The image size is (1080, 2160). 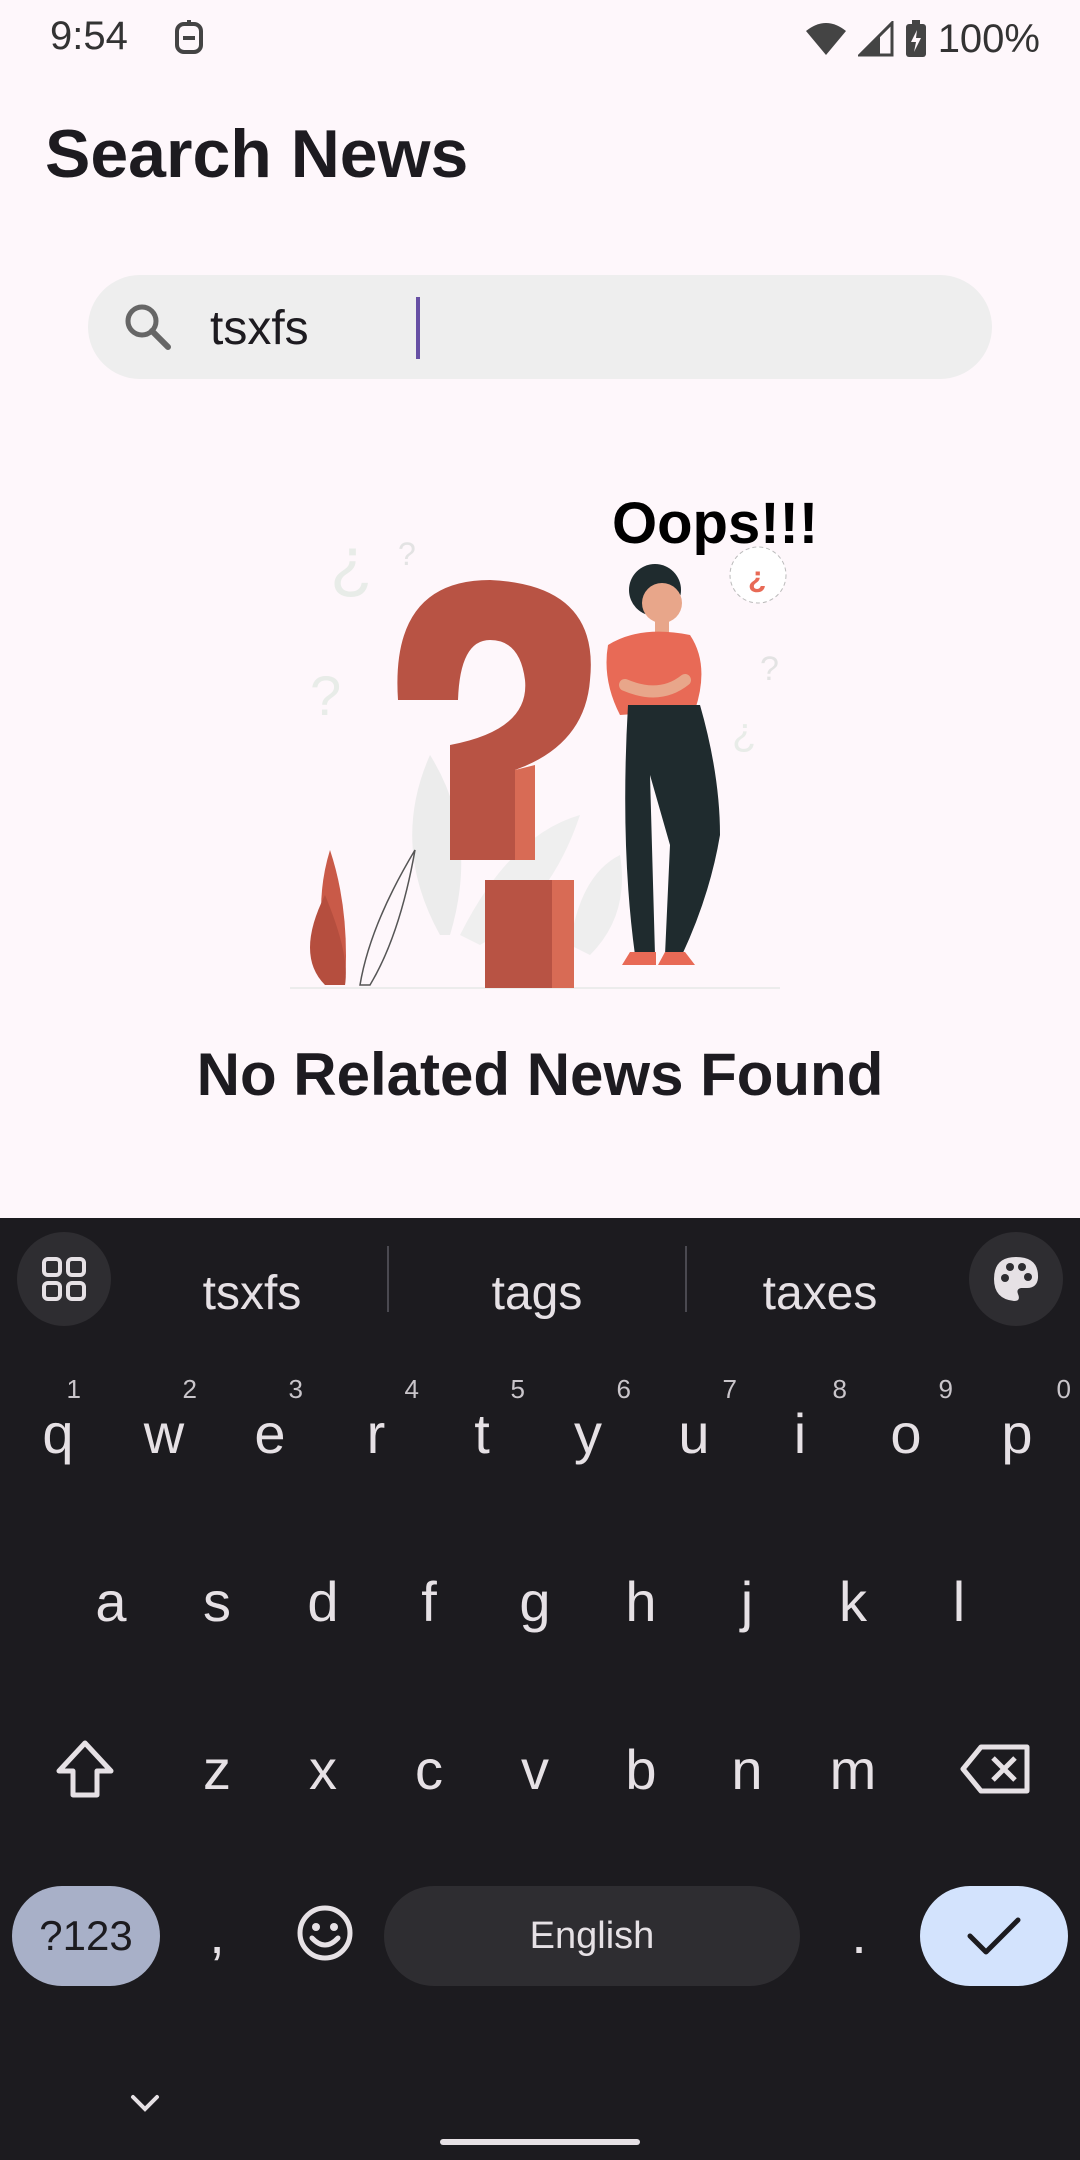 I want to click on status-bar: 9:54 100%, so click(x=540, y=40).